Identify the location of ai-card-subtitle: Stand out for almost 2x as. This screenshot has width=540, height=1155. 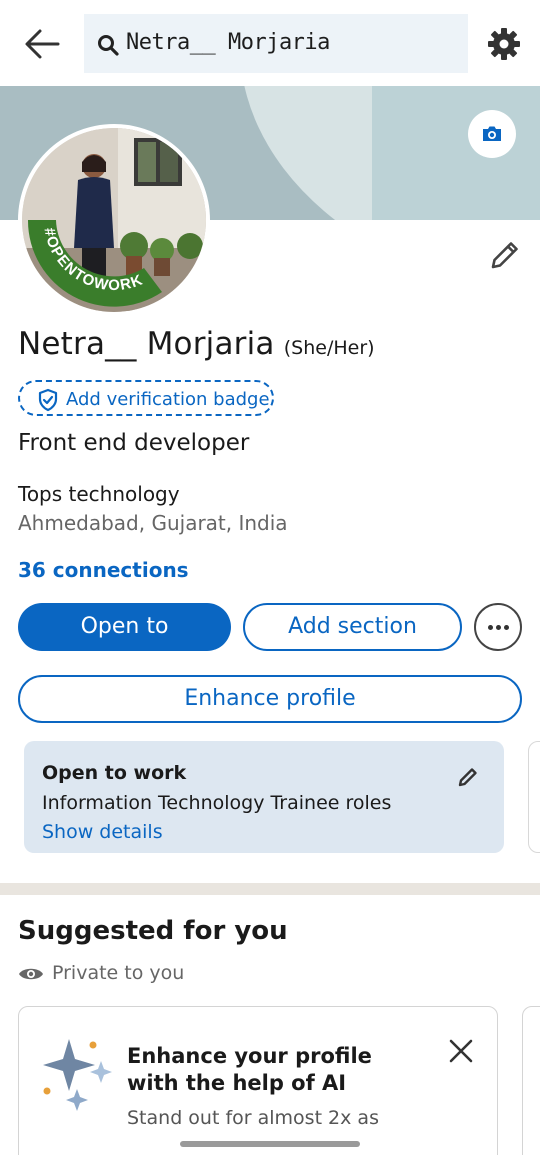
(253, 1118).